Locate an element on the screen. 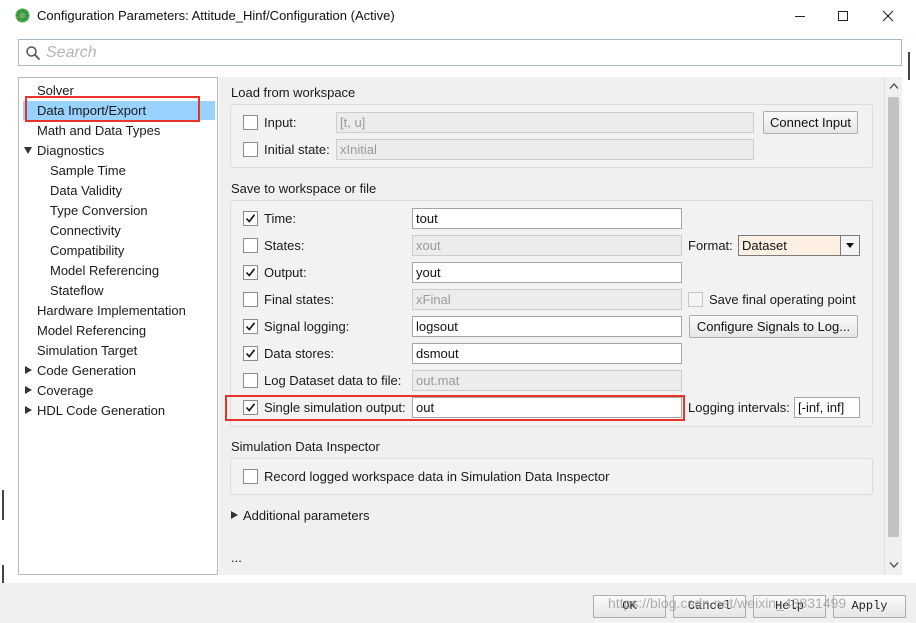  tree-item-solver: Solver is located at coordinates (55, 90).